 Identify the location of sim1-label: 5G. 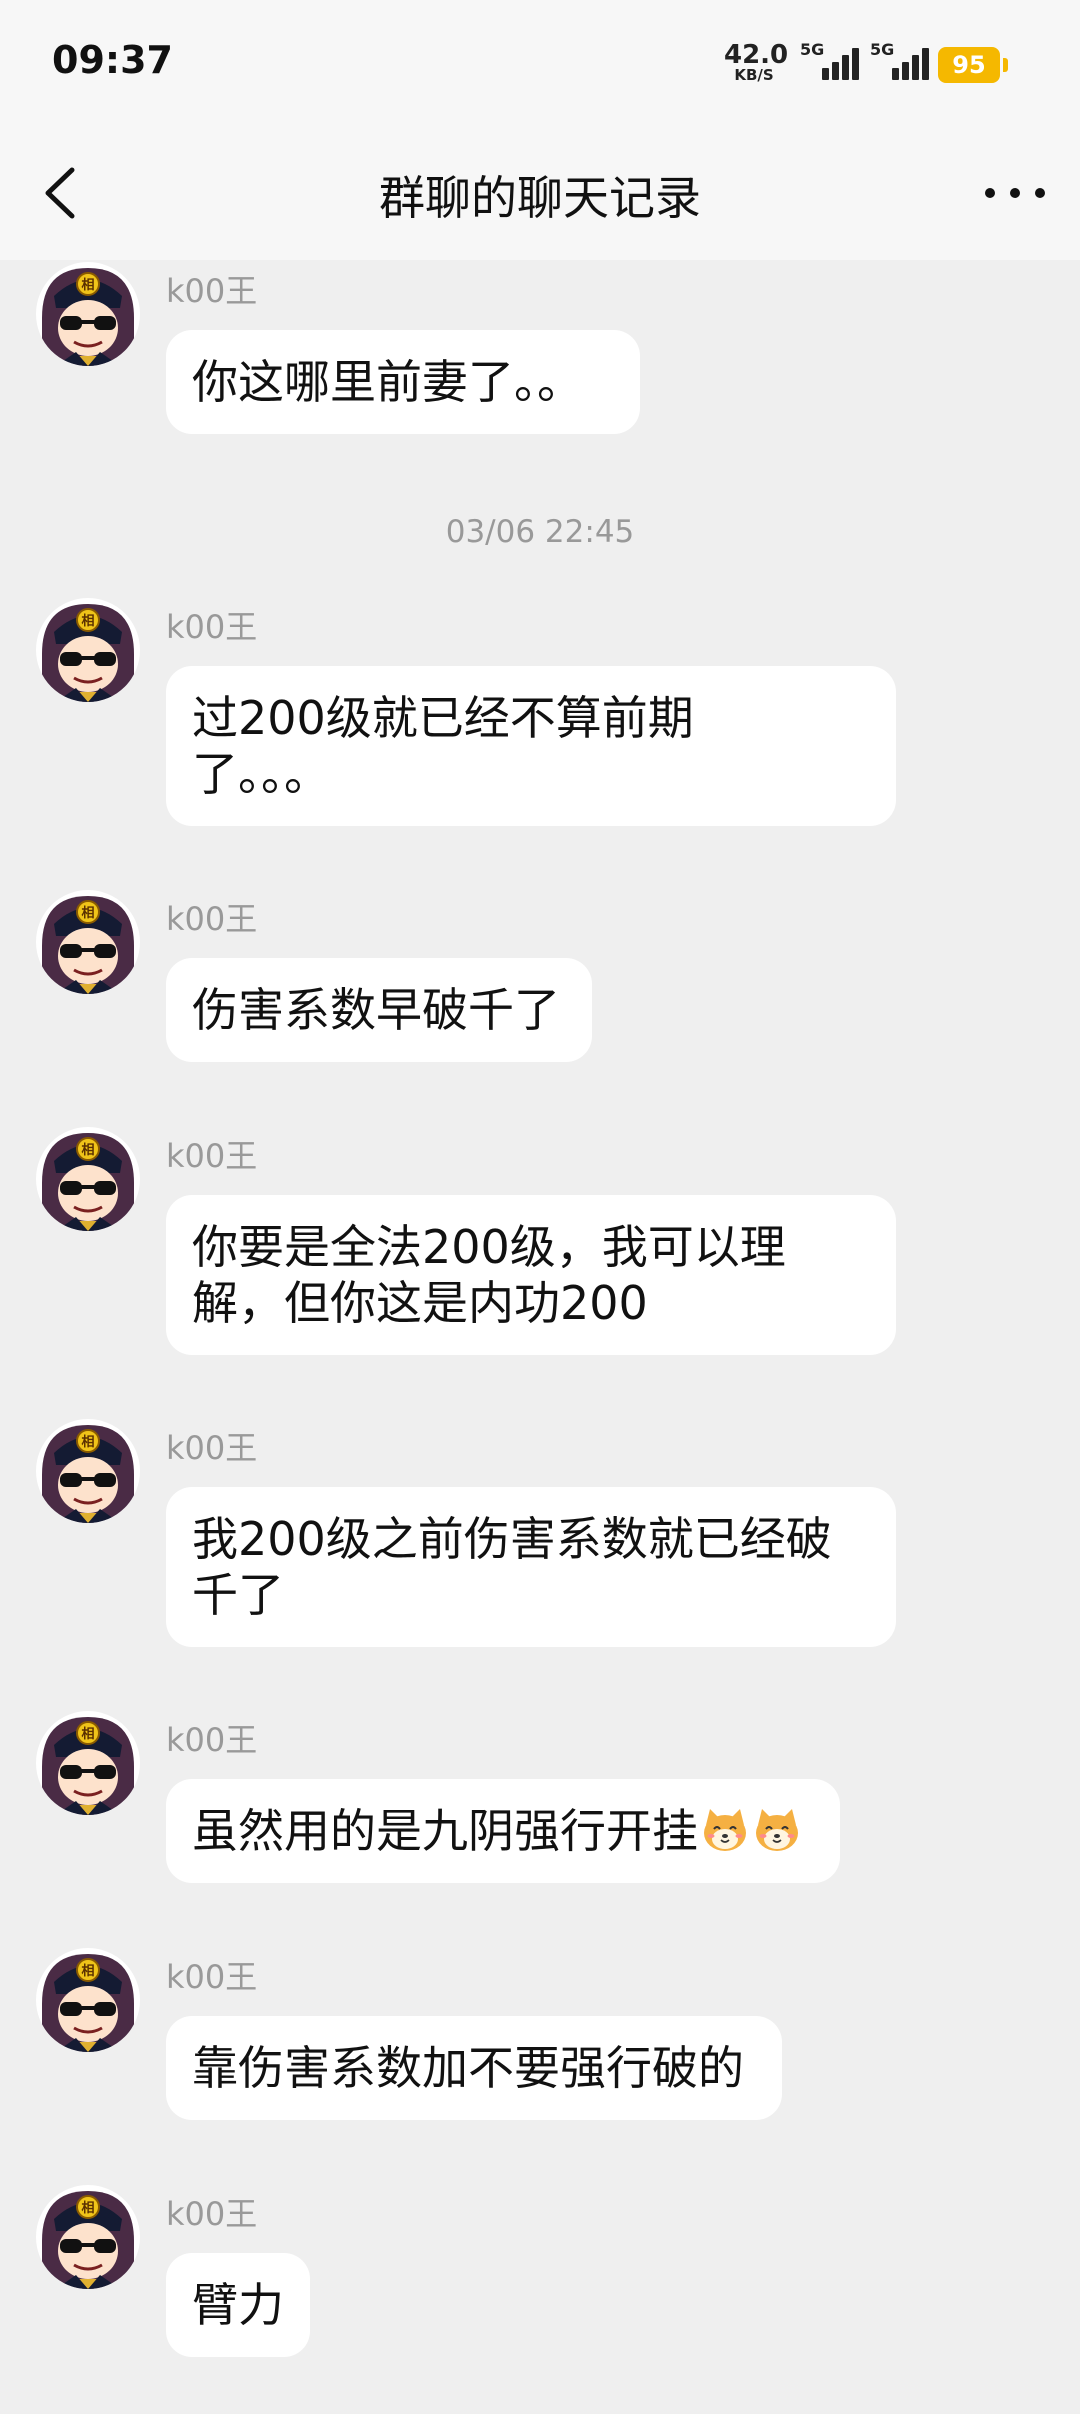
(812, 49).